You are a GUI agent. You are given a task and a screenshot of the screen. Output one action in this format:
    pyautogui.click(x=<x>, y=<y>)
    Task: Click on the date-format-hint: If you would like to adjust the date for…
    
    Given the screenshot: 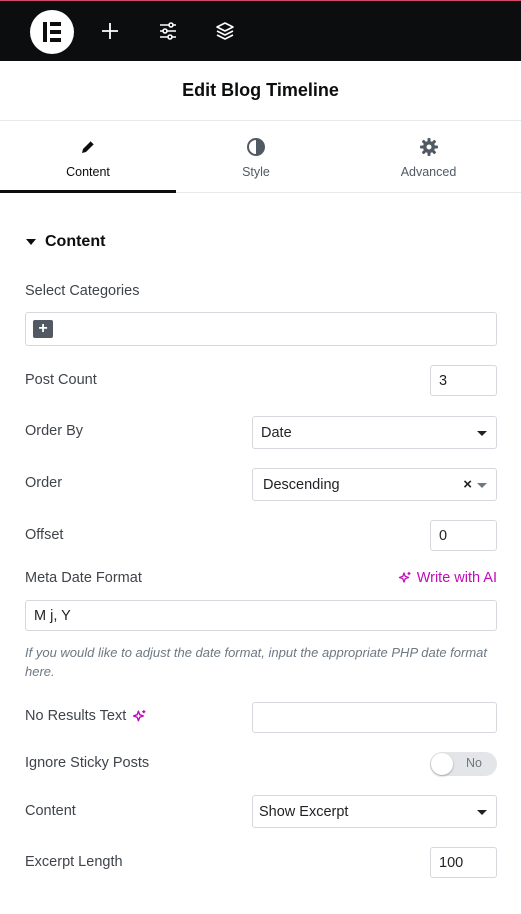 What is the action you would take?
    pyautogui.click(x=256, y=662)
    